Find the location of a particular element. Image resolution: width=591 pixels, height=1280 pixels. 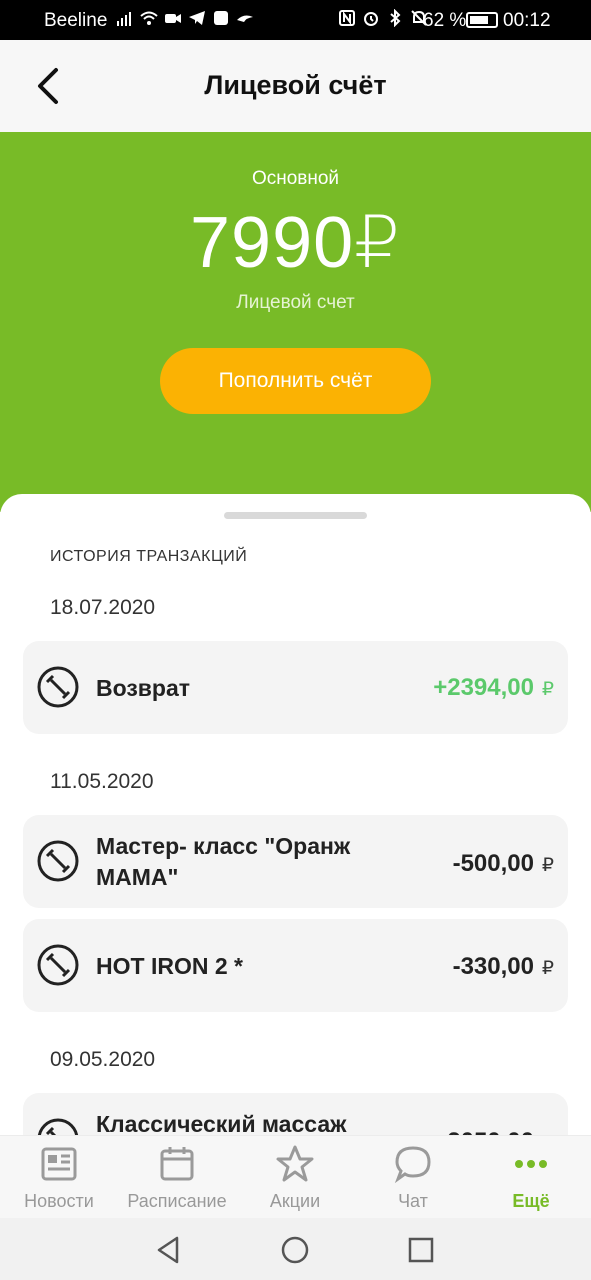

tab-schedule: Расписание is located at coordinates (177, 1177).